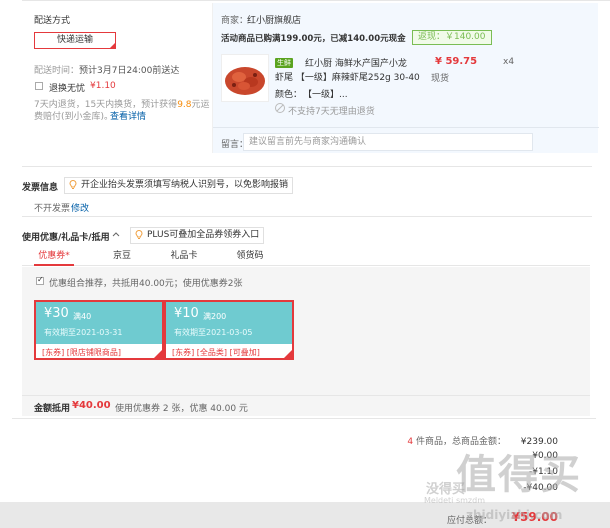 The height and width of the screenshot is (528, 610). Describe the element at coordinates (116, 234) in the screenshot. I see `chevron-up-icon` at that location.